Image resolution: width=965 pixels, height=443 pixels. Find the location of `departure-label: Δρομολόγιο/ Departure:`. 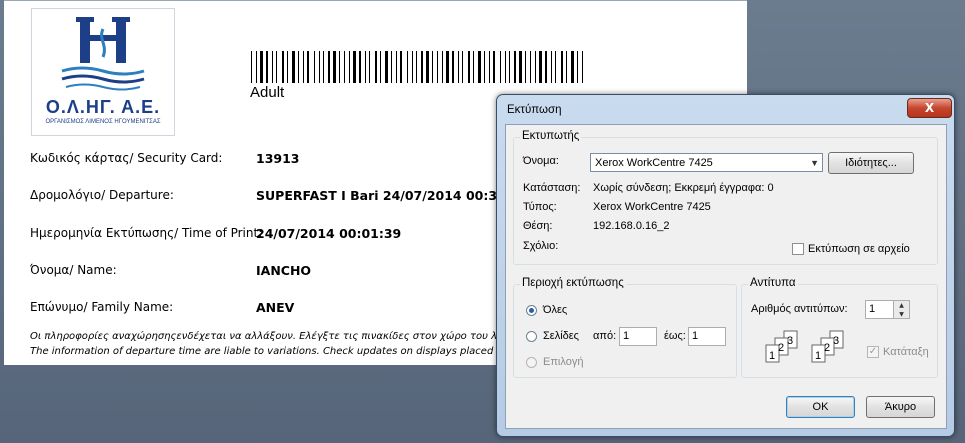

departure-label: Δρομολόγιο/ Departure: is located at coordinates (102, 195).